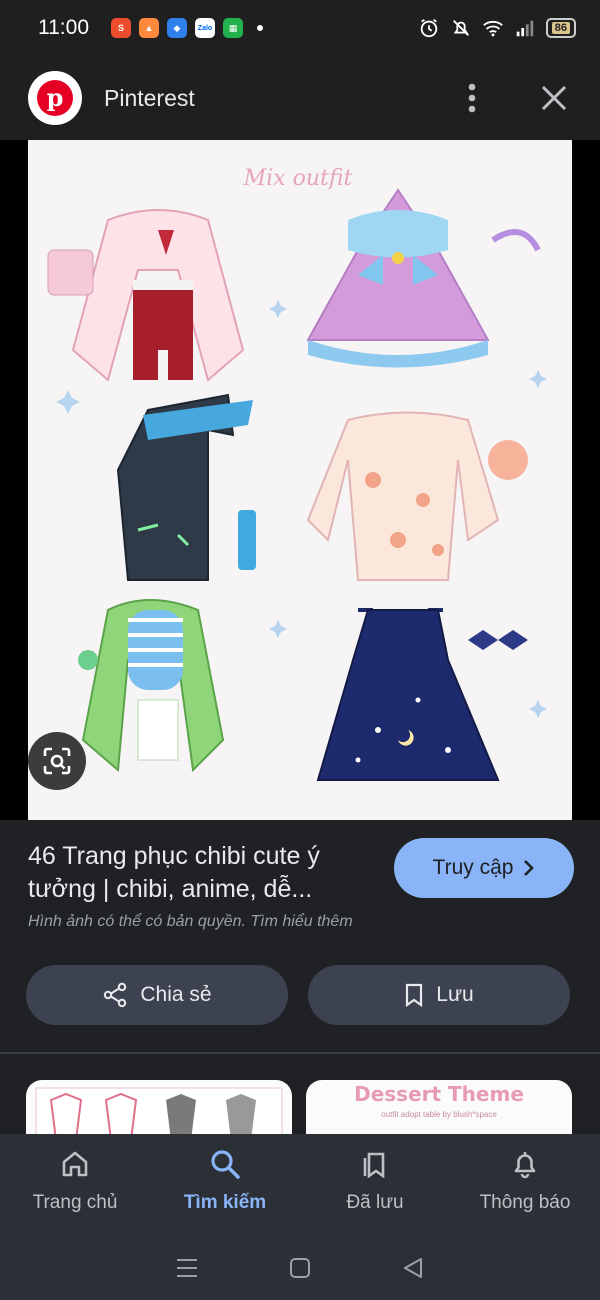 The image size is (600, 1300). I want to click on app-title: Pinterest, so click(149, 97).